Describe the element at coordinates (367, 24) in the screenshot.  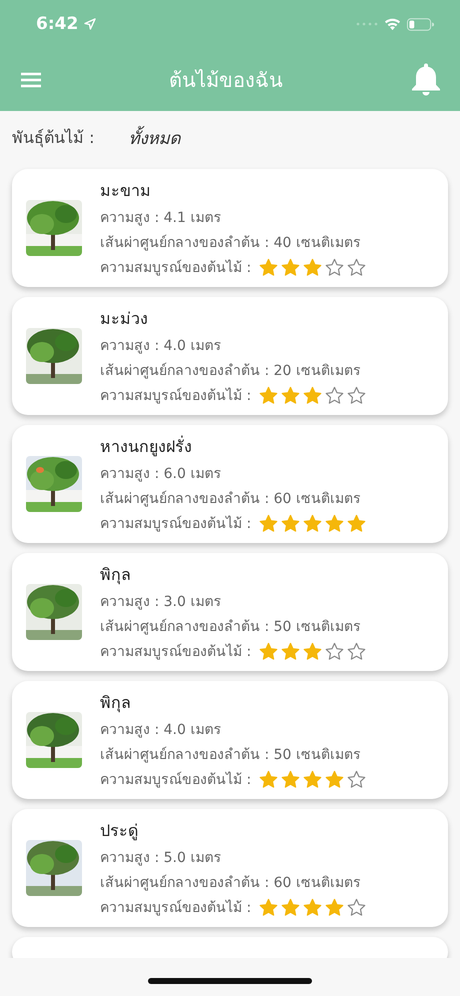
I see `signal-icon` at that location.